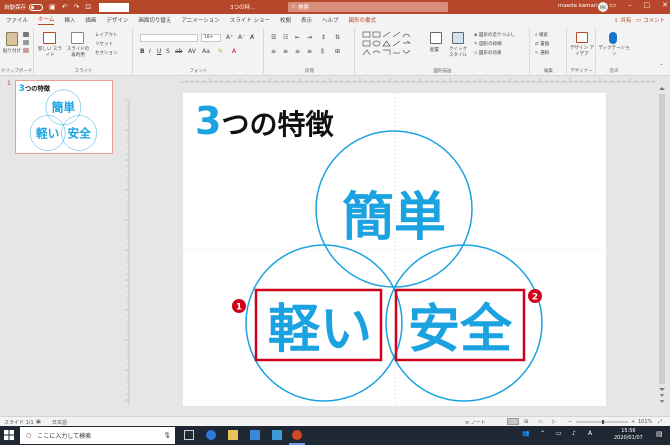  What do you see at coordinates (106, 35) in the screenshot?
I see `layout-button: レイアウト` at bounding box center [106, 35].